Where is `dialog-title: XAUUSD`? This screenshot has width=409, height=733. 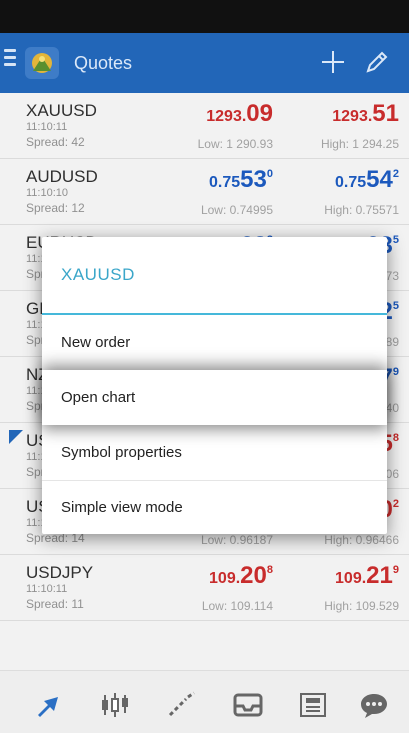
dialog-title: XAUUSD is located at coordinates (98, 274).